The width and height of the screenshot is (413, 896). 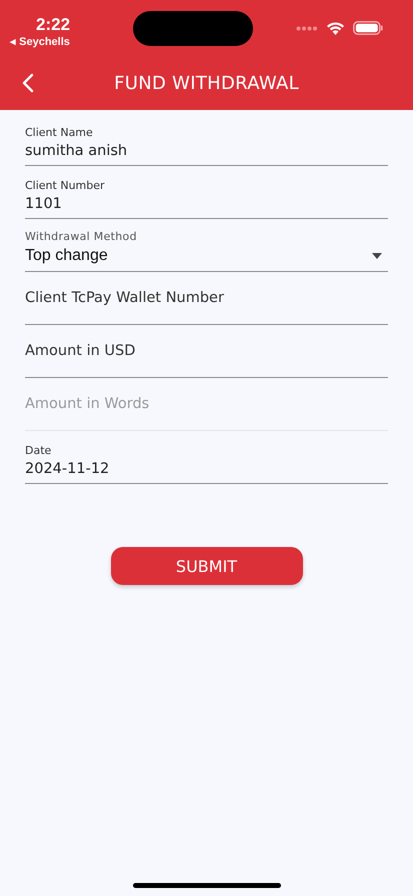 What do you see at coordinates (206, 566) in the screenshot?
I see `submit-button: SUBMIT` at bounding box center [206, 566].